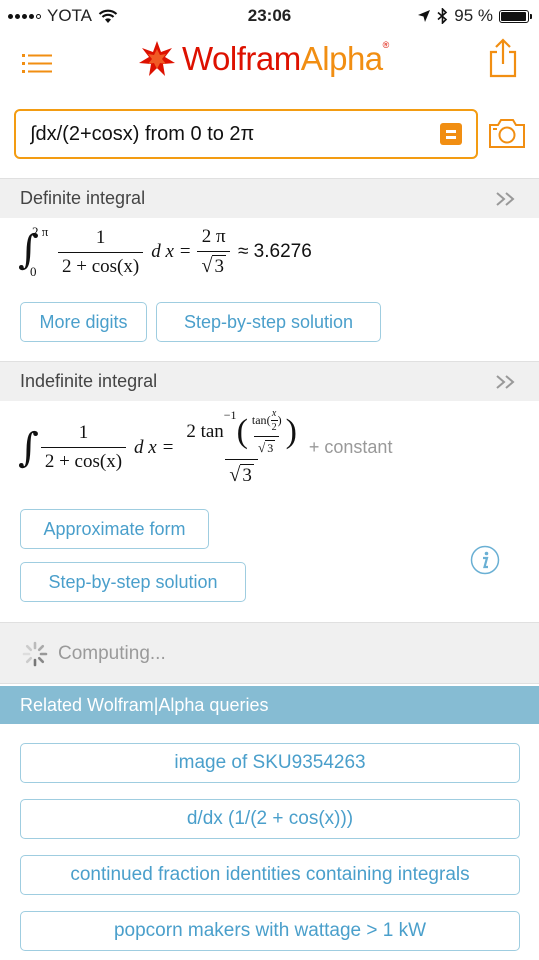 The height and width of the screenshot is (960, 539). Describe the element at coordinates (213, 236) in the screenshot. I see `result-numerator: 2 π` at that location.